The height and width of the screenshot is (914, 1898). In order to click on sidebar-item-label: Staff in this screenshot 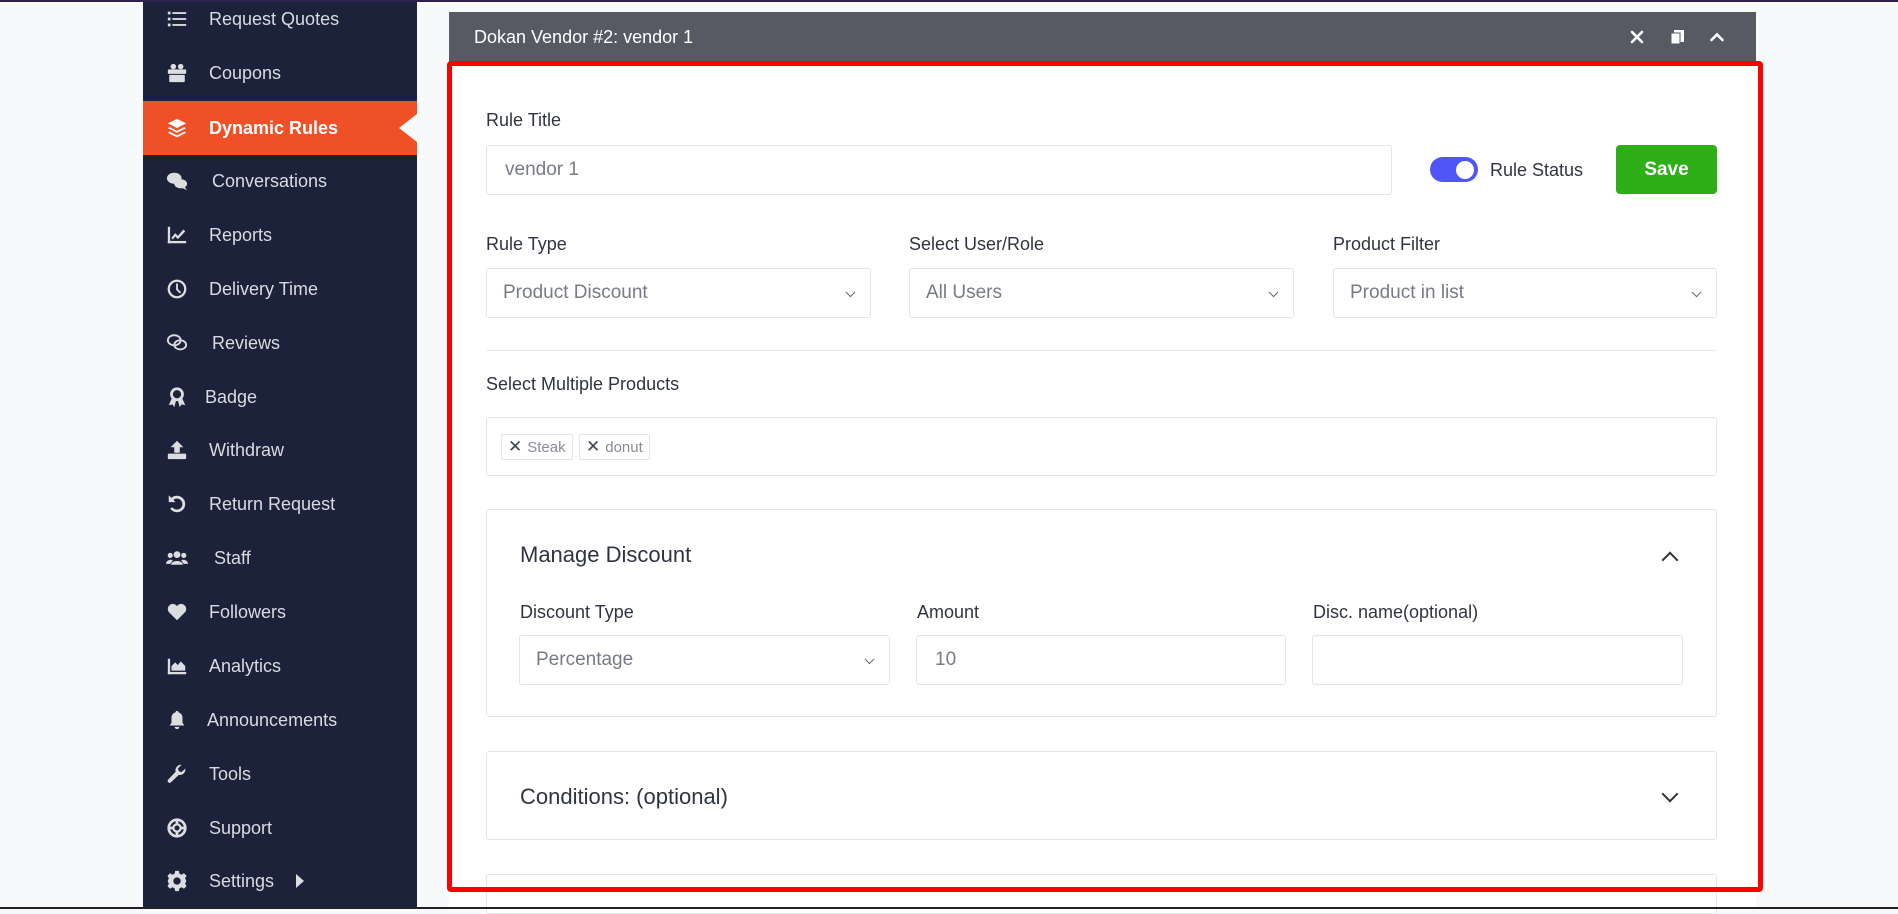, I will do `click(232, 558)`.